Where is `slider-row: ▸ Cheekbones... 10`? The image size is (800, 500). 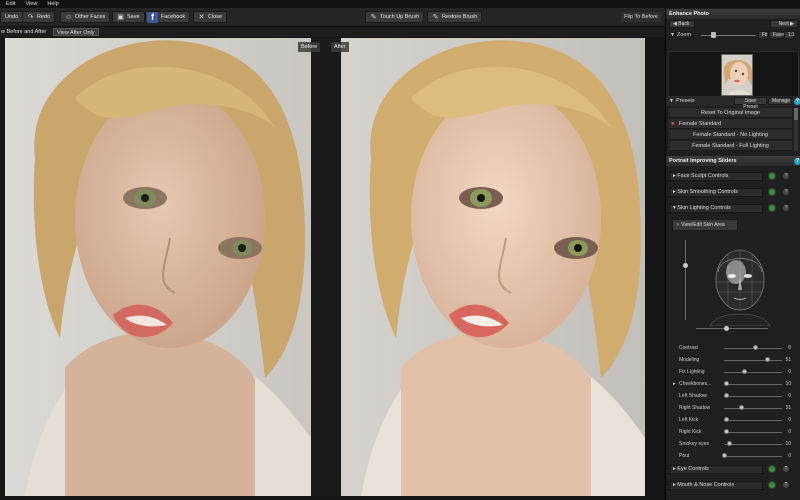
slider-row: ▸ Cheekbones... 10 is located at coordinates (732, 384).